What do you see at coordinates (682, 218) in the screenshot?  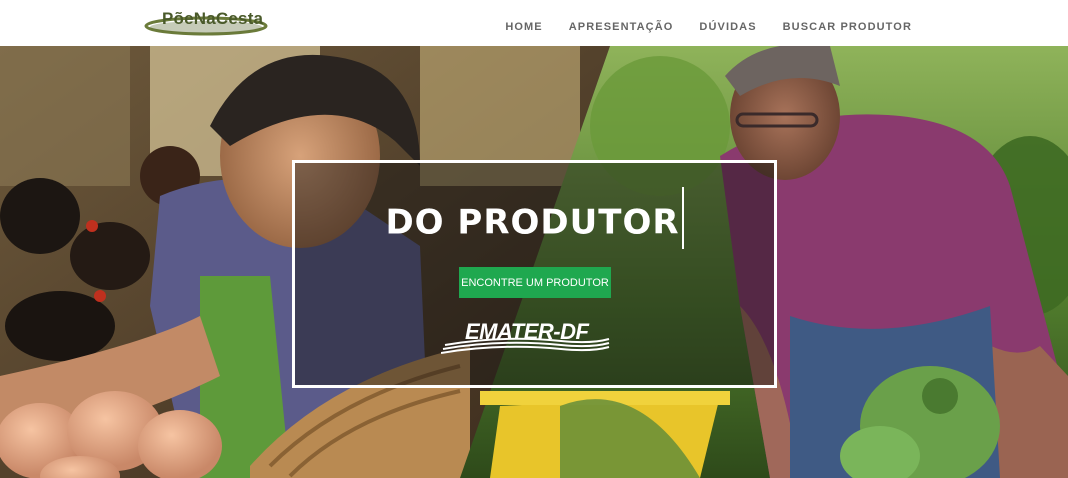 I see `typing-caret` at bounding box center [682, 218].